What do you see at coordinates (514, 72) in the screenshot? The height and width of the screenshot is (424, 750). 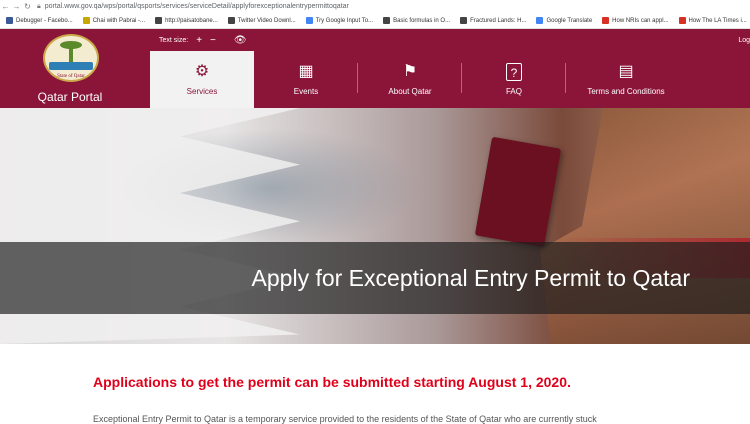 I see `question-icon: ?` at bounding box center [514, 72].